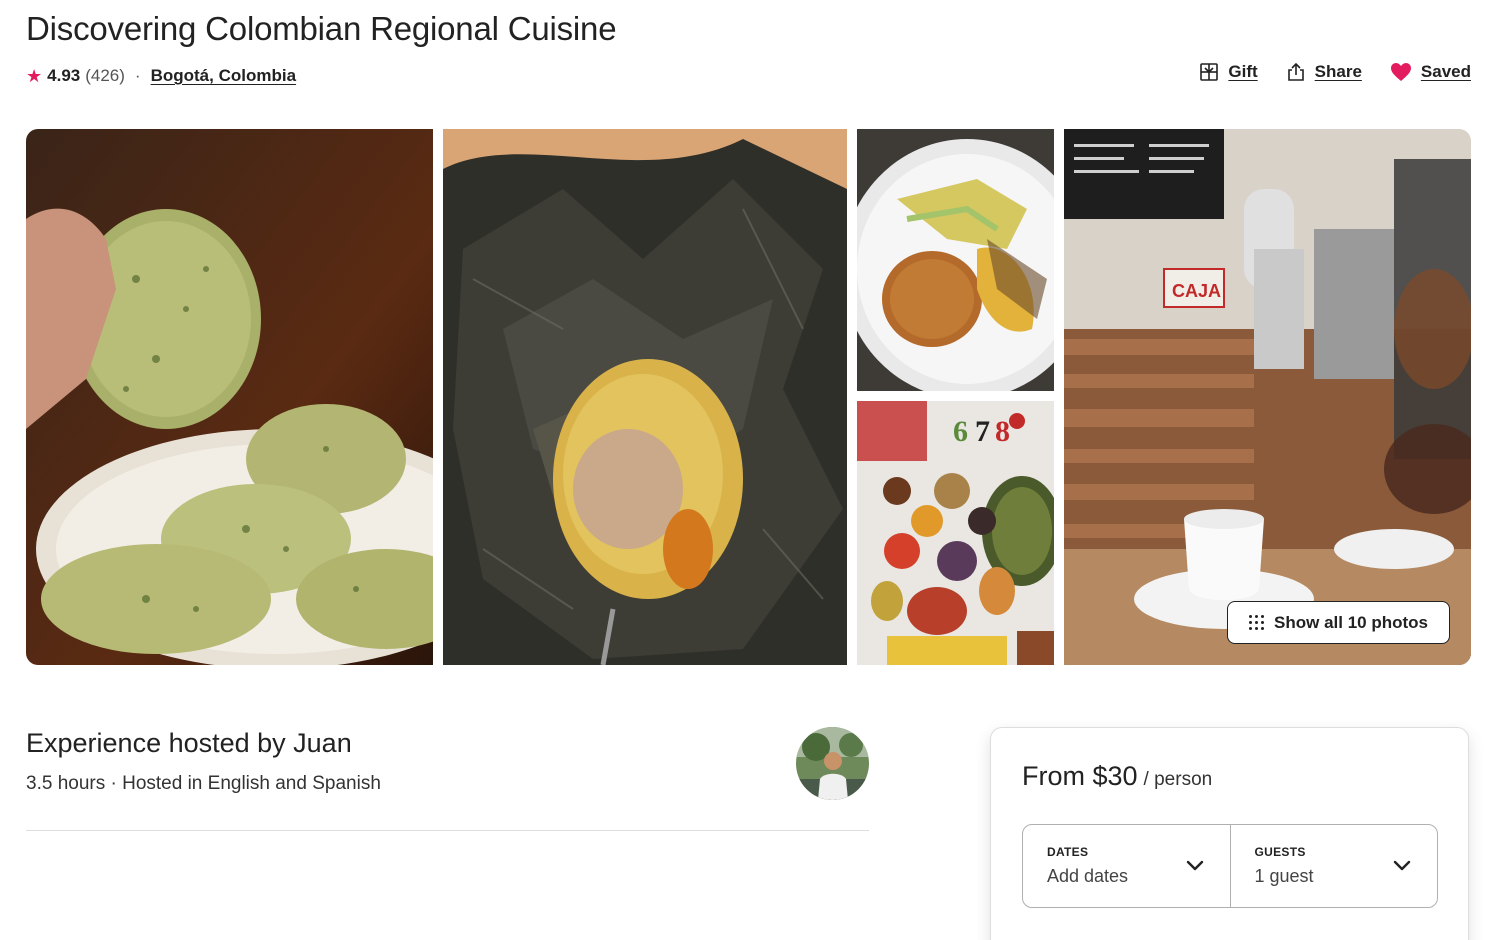 This screenshot has width=1500, height=940. I want to click on price-unit: / person, so click(1178, 779).